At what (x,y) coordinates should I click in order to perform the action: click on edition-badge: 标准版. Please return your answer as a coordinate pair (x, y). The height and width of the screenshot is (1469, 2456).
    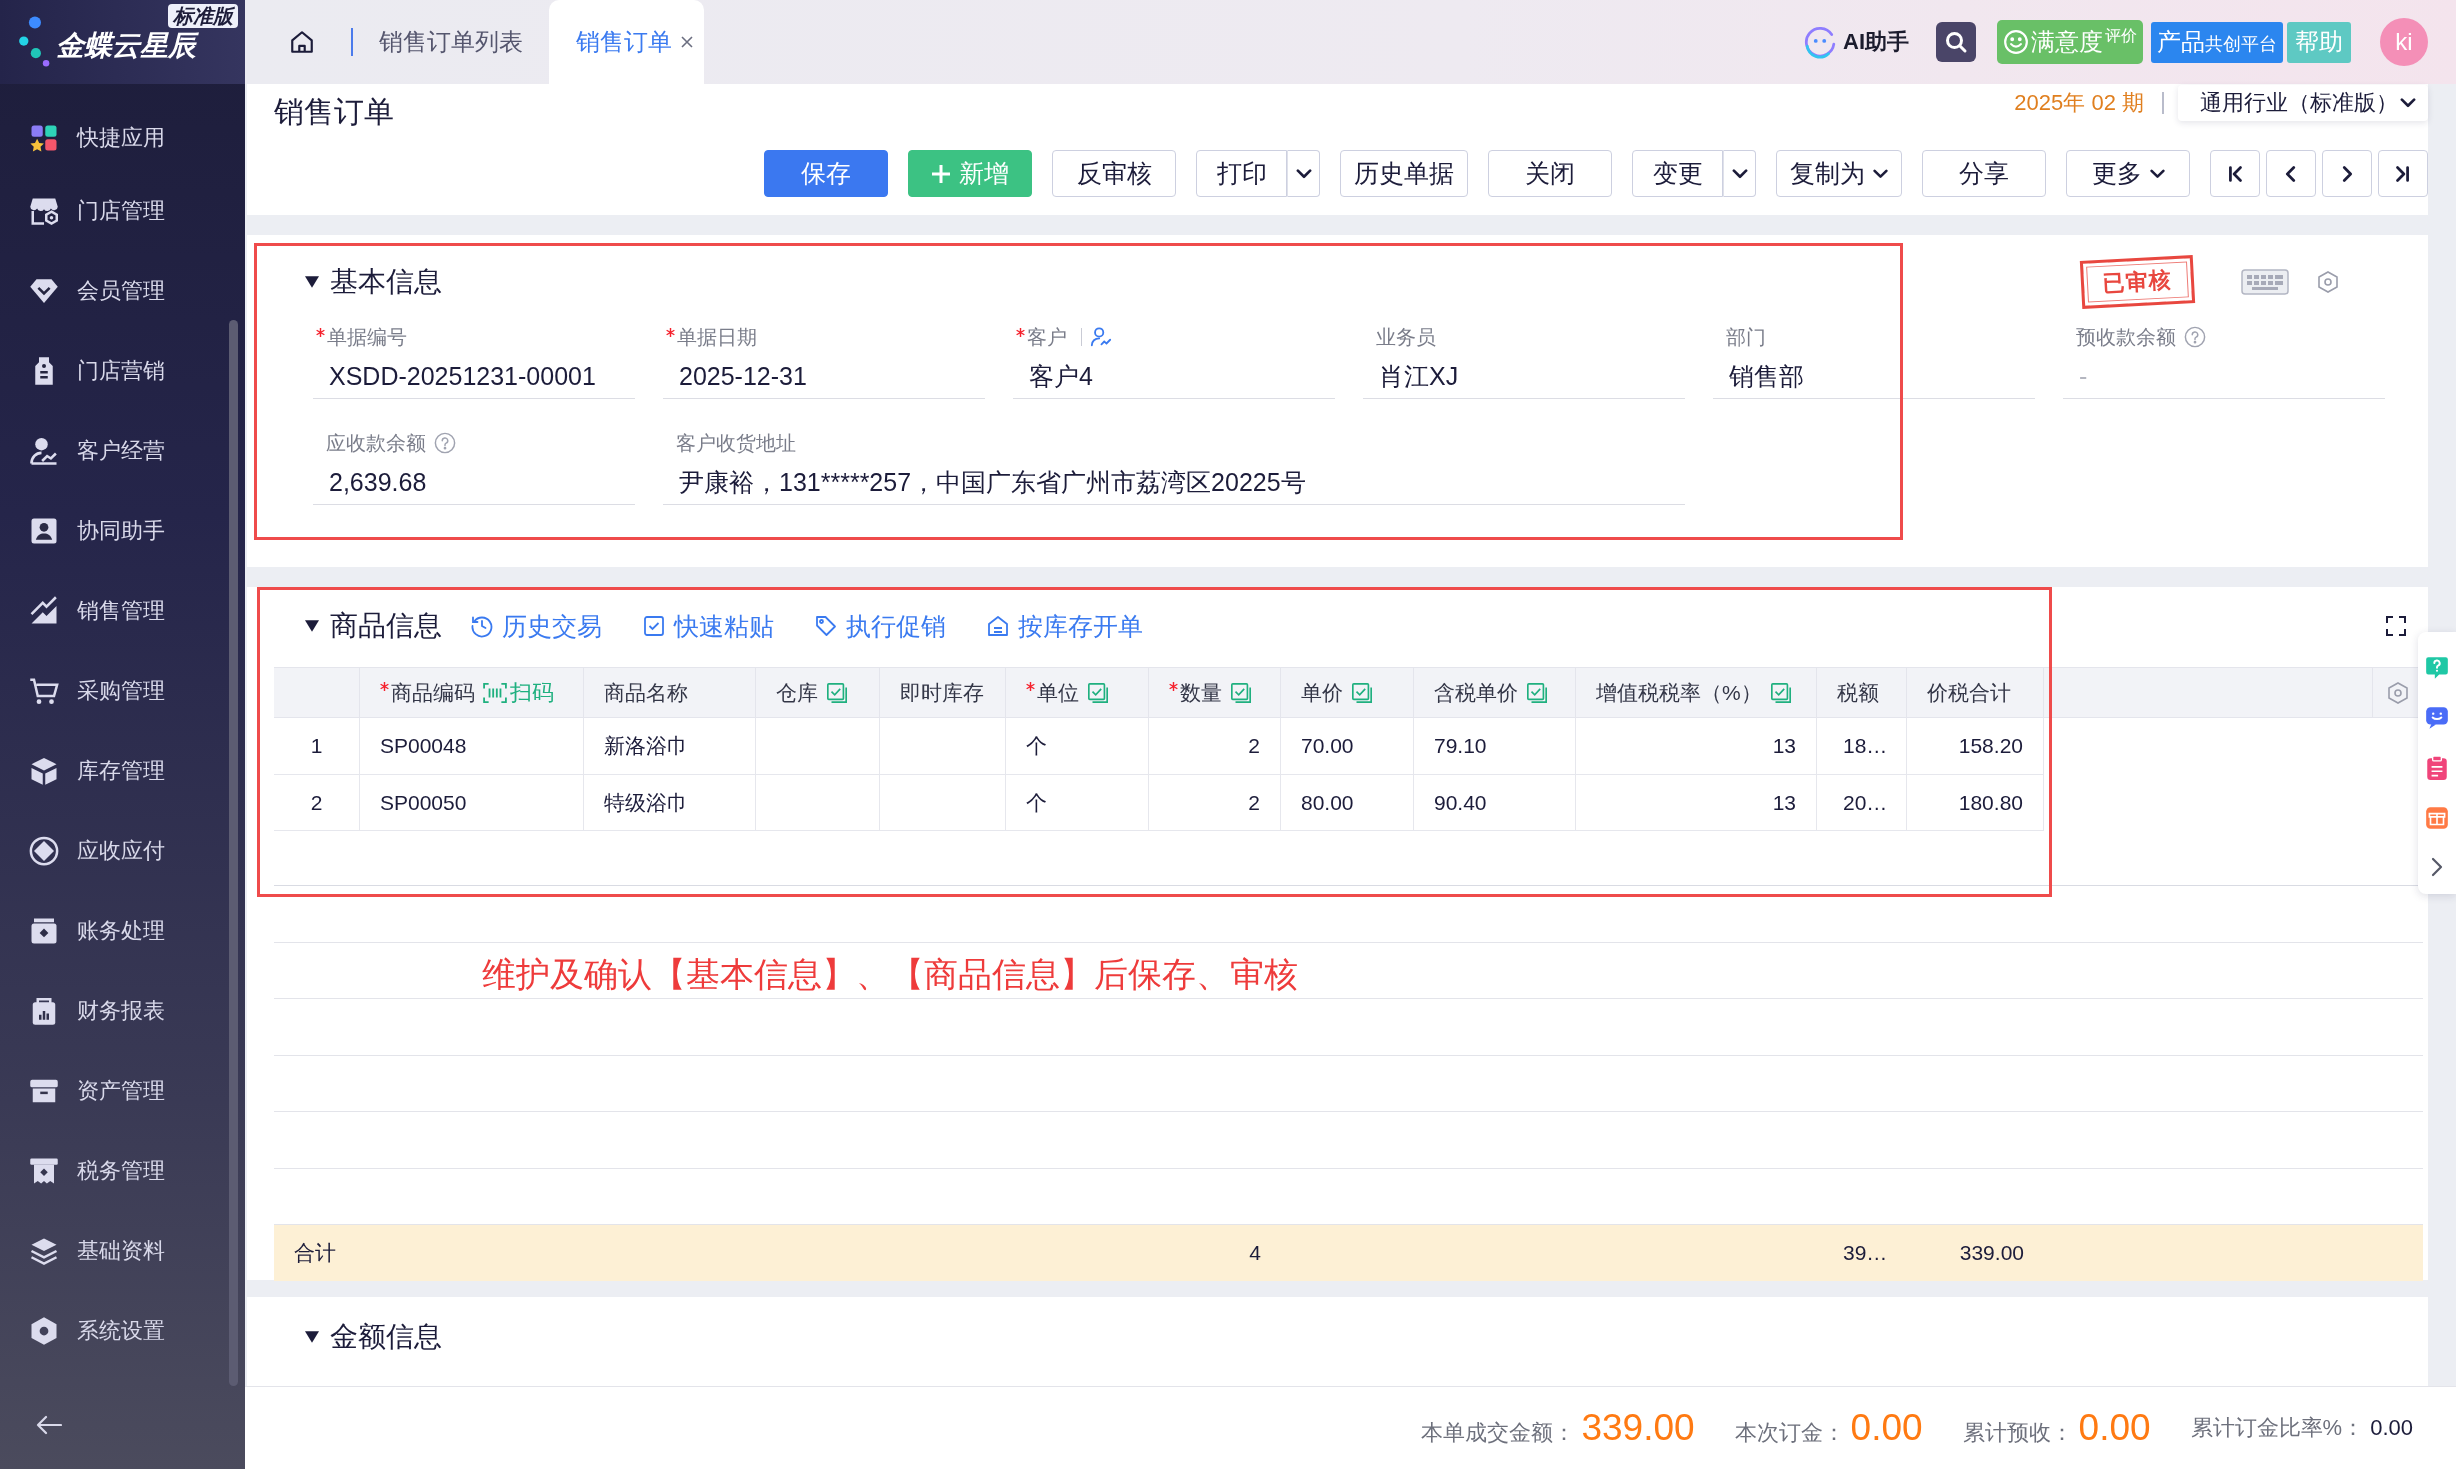
    Looking at the image, I should click on (203, 16).